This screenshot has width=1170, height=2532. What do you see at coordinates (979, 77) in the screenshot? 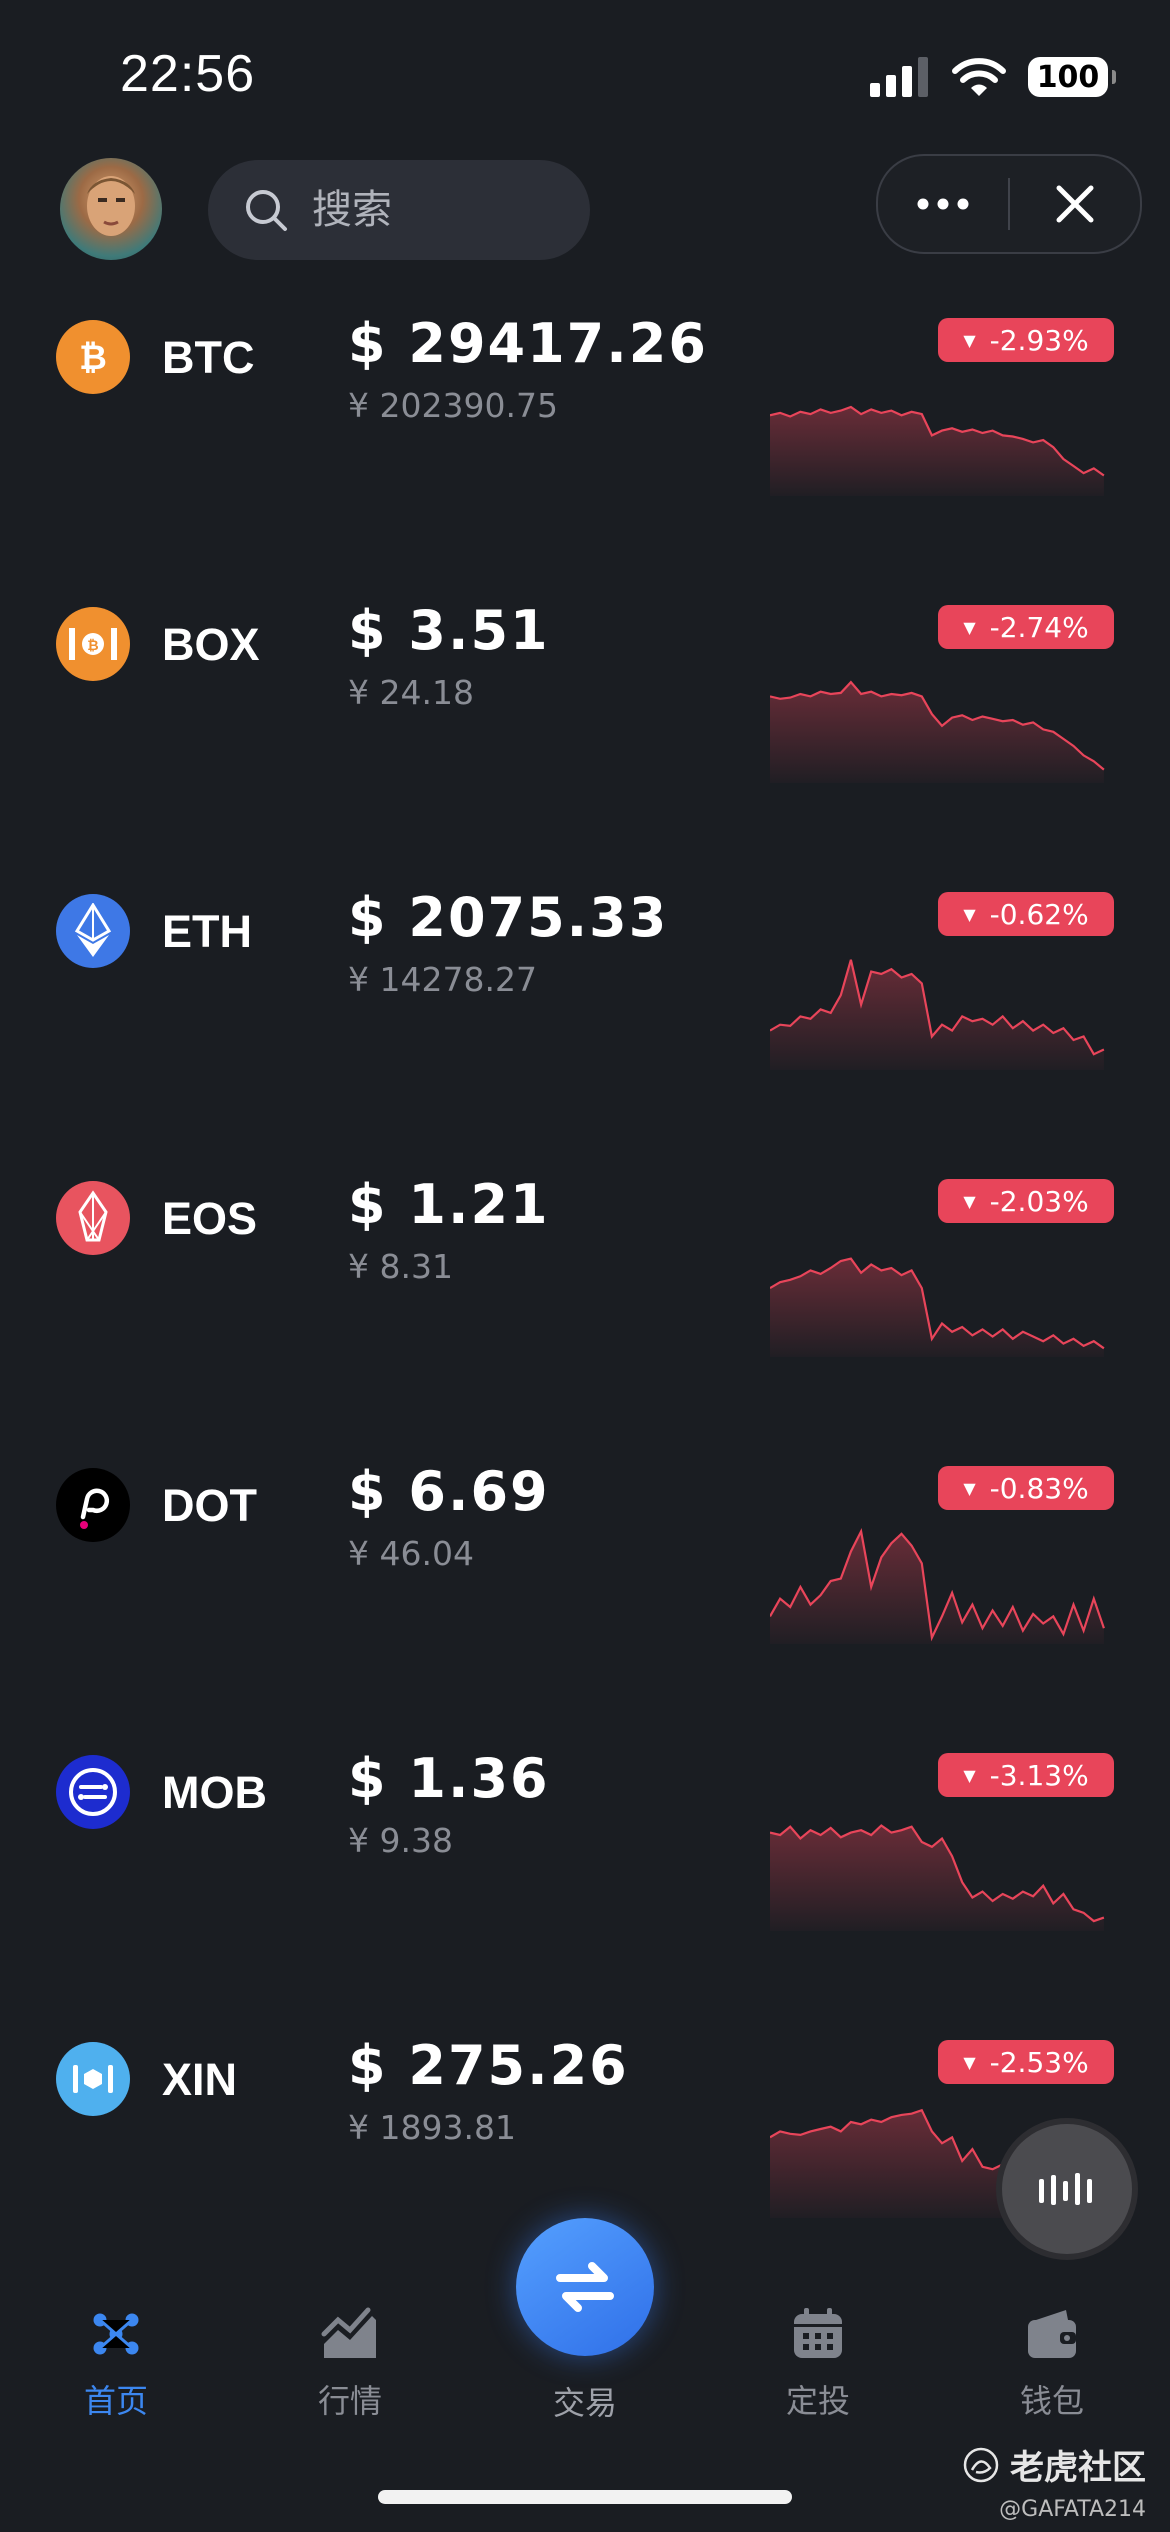
I see `wifi-icon` at bounding box center [979, 77].